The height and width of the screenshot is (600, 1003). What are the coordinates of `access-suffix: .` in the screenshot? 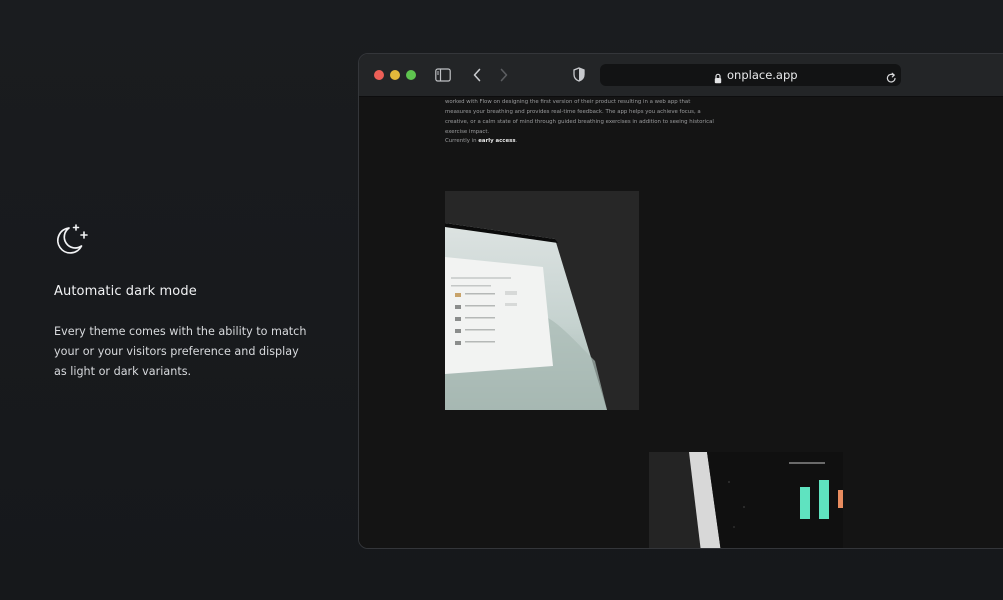 It's located at (516, 141).